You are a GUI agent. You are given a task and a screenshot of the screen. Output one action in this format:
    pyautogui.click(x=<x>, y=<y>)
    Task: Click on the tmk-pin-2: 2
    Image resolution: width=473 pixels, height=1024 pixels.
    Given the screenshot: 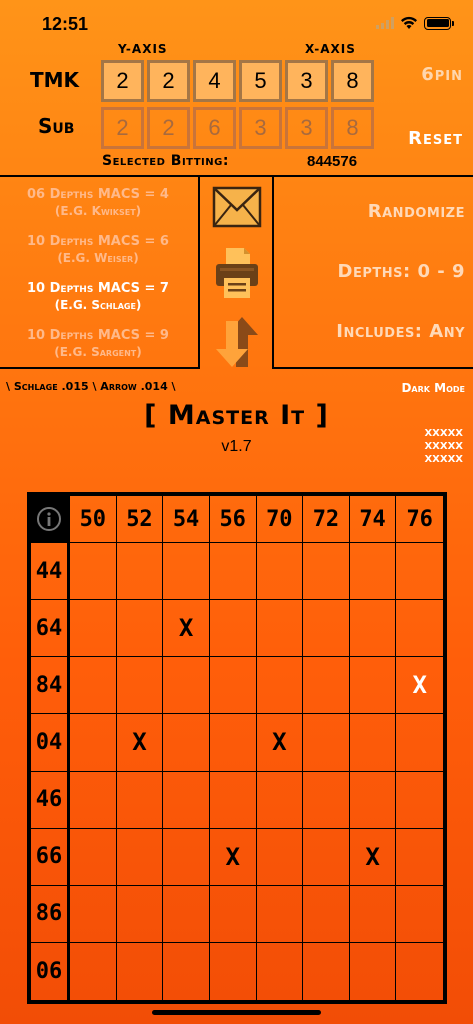 What is the action you would take?
    pyautogui.click(x=168, y=81)
    